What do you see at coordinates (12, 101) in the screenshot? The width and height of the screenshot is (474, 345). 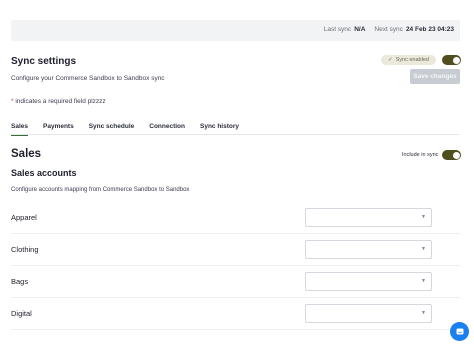 I see `required-star: *` at bounding box center [12, 101].